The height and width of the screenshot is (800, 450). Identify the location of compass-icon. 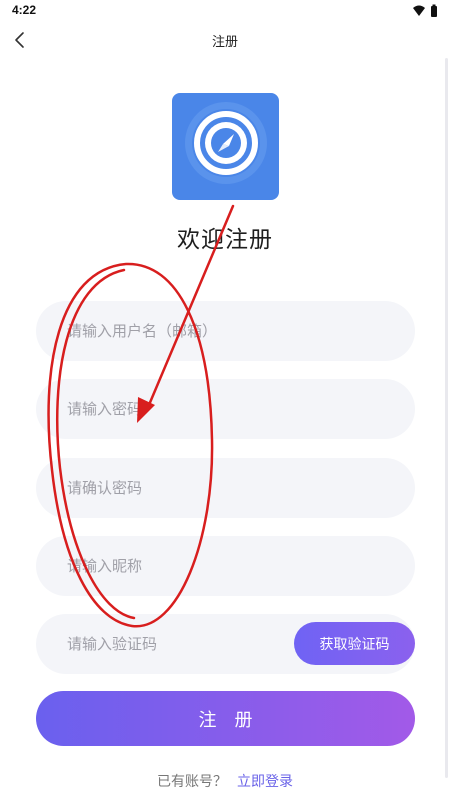
(226, 143).